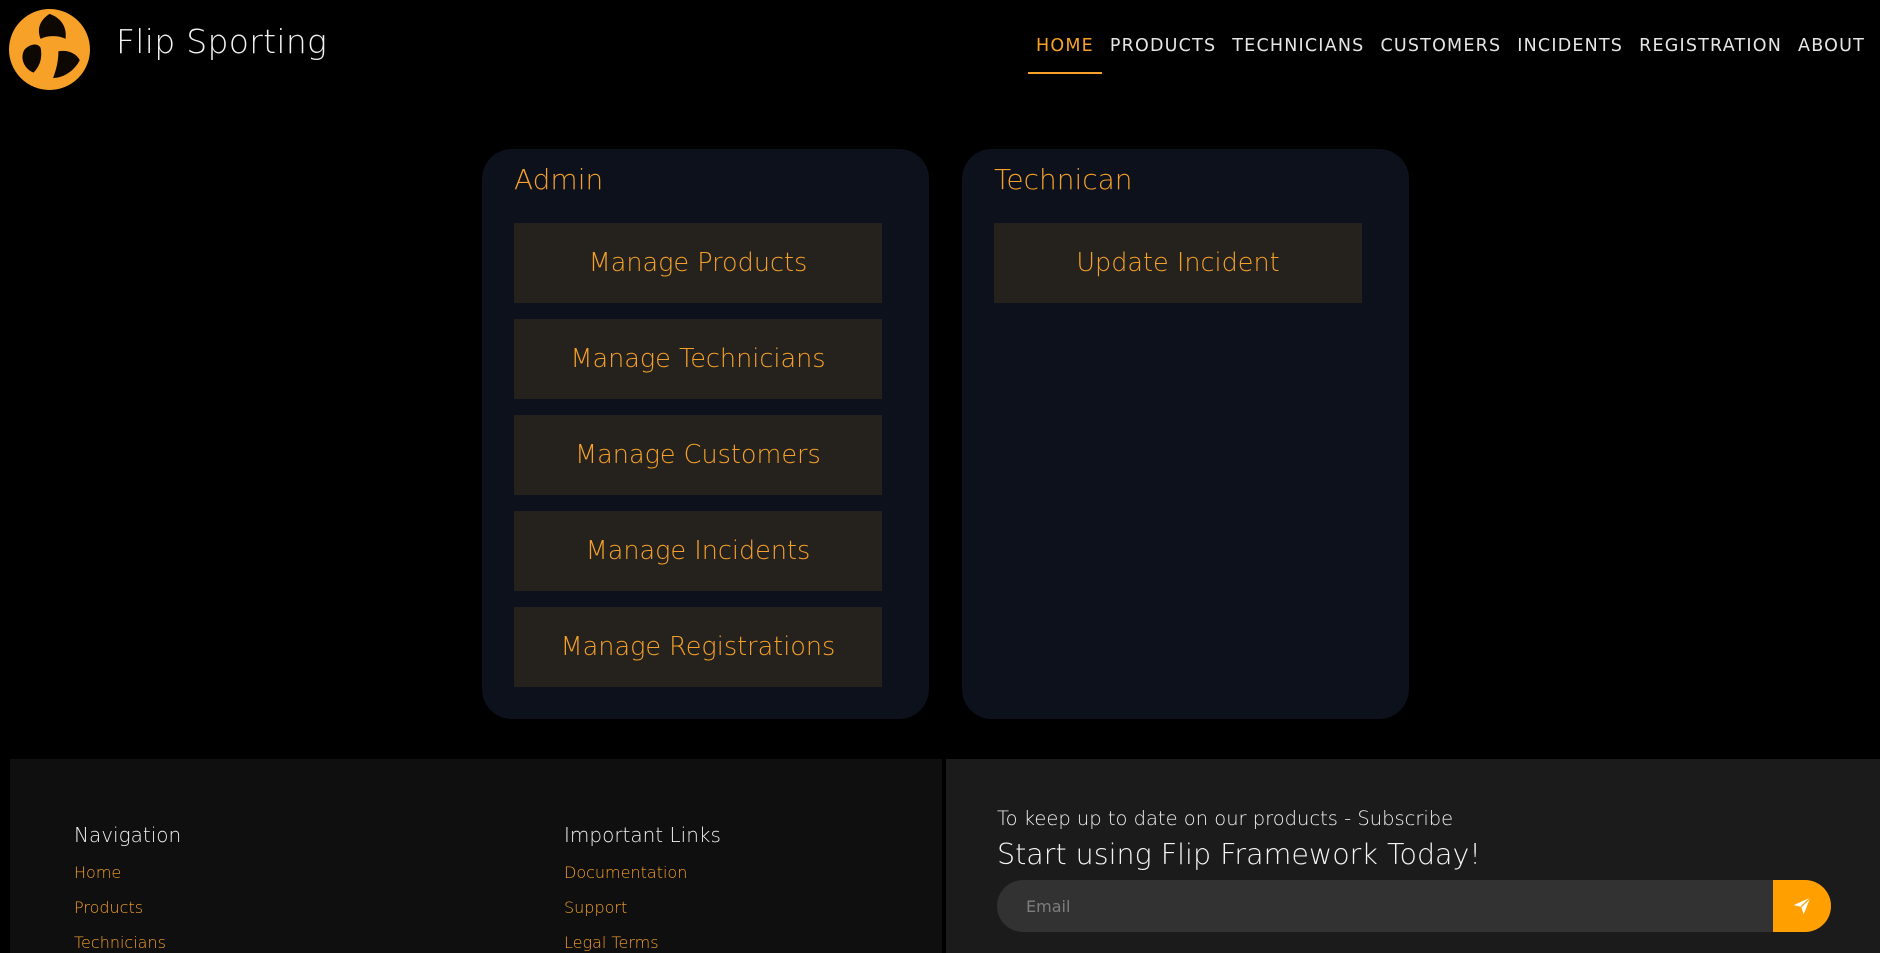  What do you see at coordinates (221, 41) in the screenshot?
I see `brand-name: Flip Sporting` at bounding box center [221, 41].